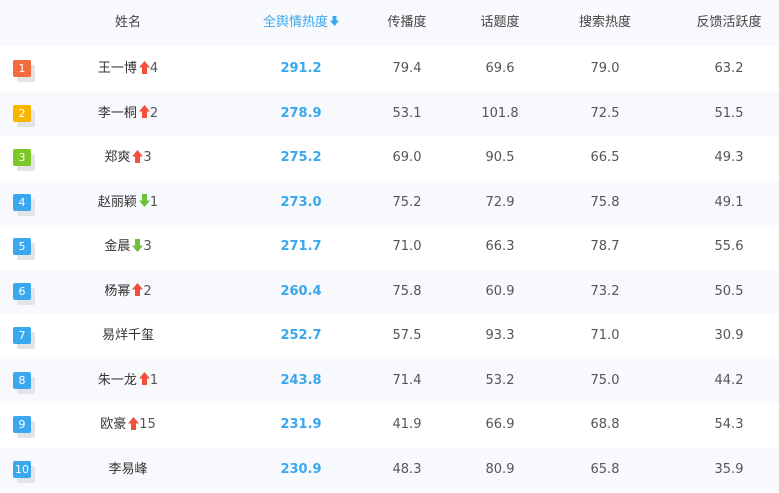 Image resolution: width=779 pixels, height=493 pixels. What do you see at coordinates (22, 157) in the screenshot?
I see `rank-number: 3` at bounding box center [22, 157].